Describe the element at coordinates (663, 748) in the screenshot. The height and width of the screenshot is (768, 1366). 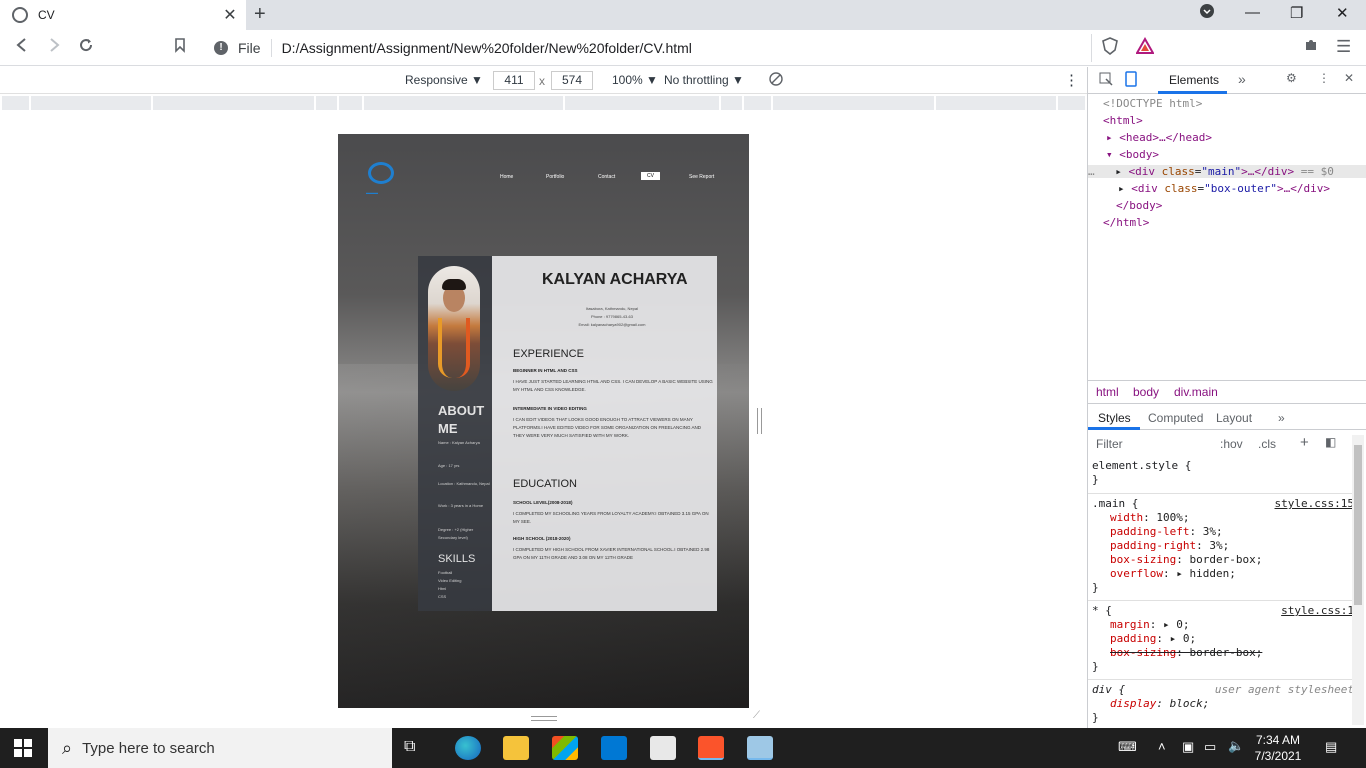
I see `notepad-plus-icon` at that location.